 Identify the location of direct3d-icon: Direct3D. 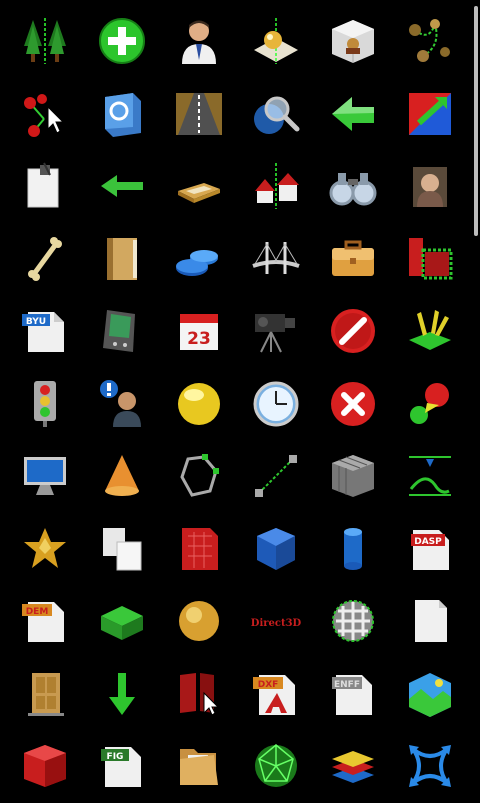
(275, 621).